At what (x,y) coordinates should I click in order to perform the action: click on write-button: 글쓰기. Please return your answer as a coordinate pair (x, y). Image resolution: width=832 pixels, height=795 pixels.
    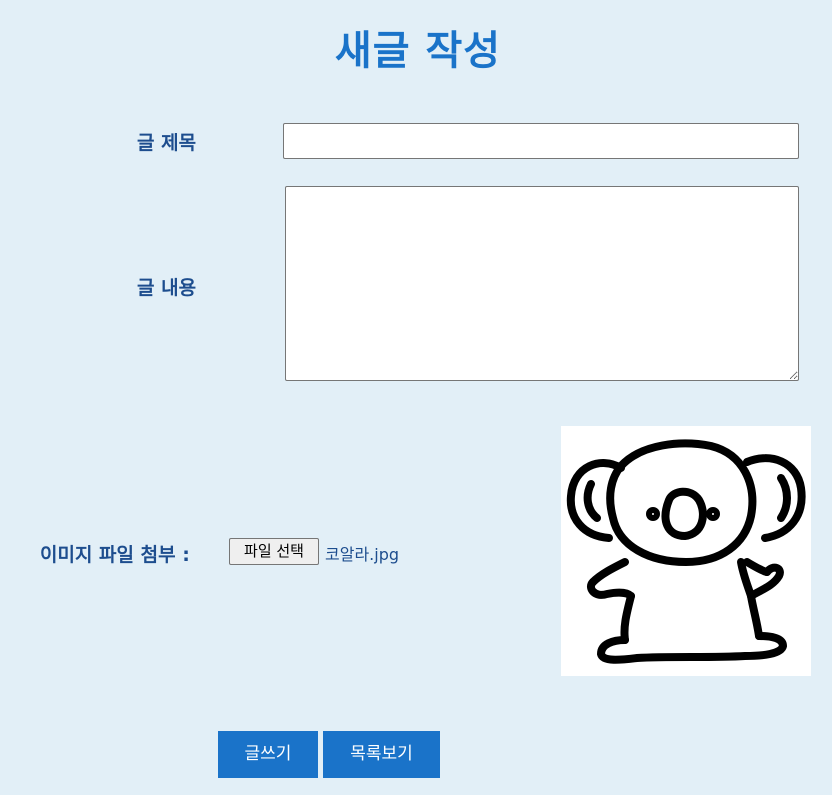
    Looking at the image, I should click on (268, 754).